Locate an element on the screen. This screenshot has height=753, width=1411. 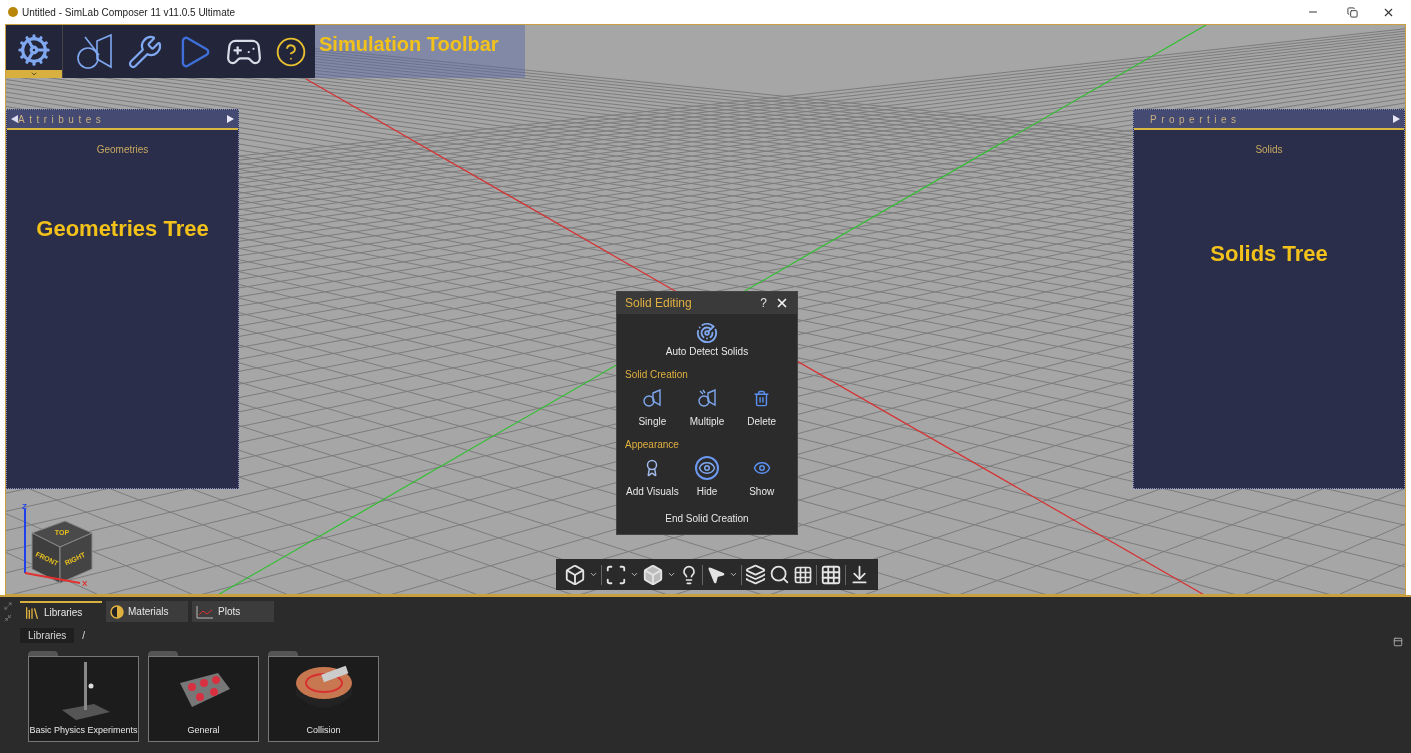
panel-tab: Plots is located at coordinates (233, 611).